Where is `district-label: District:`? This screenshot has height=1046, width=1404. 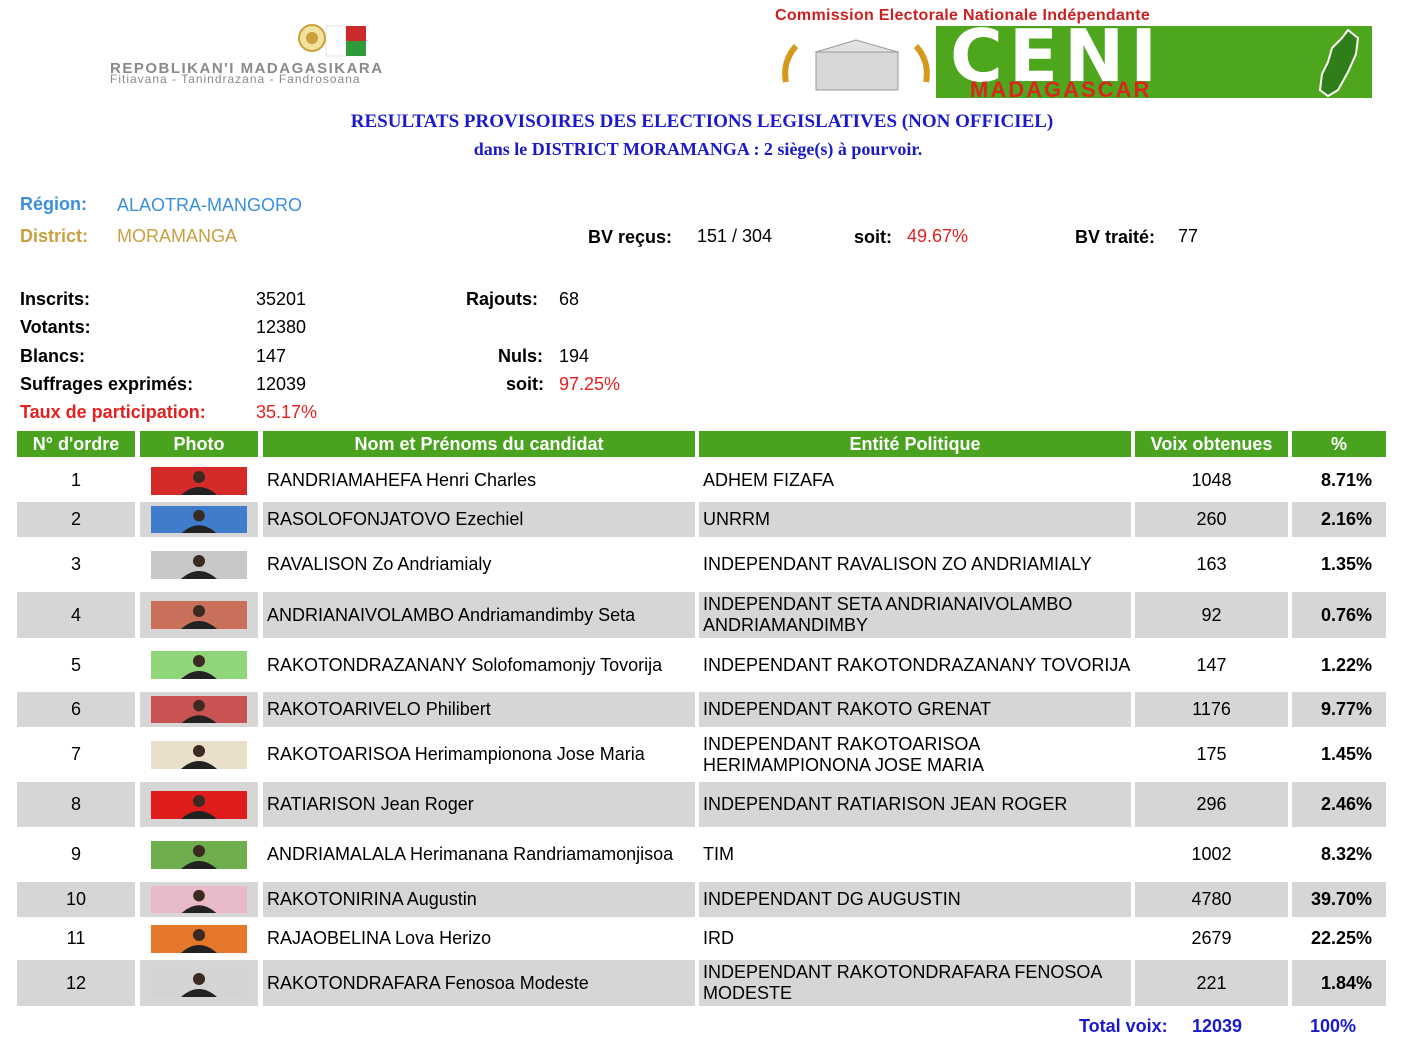 district-label: District: is located at coordinates (54, 236).